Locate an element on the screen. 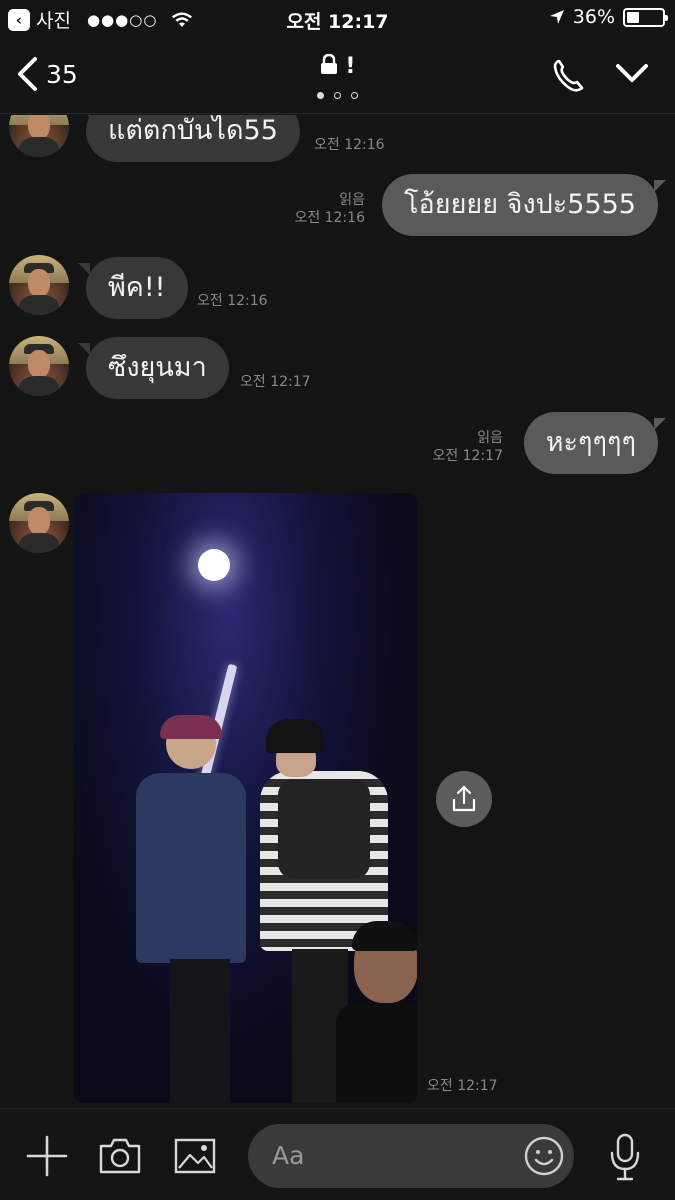 The height and width of the screenshot is (1200, 675). status-right: 36% is located at coordinates (608, 17).